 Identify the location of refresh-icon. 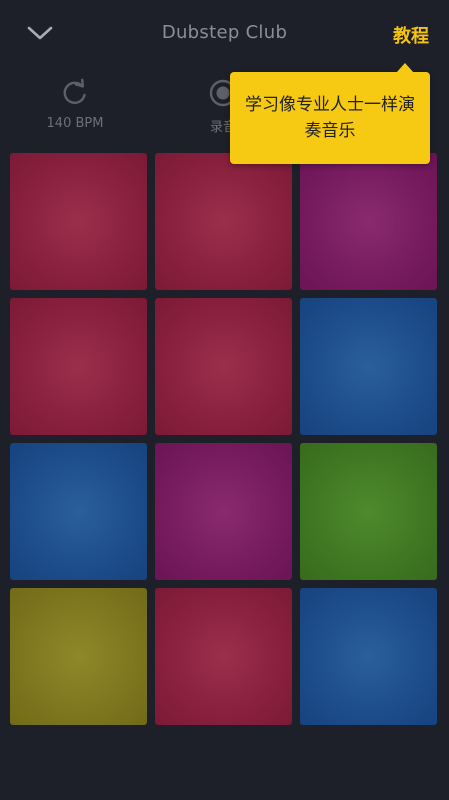
(74, 91).